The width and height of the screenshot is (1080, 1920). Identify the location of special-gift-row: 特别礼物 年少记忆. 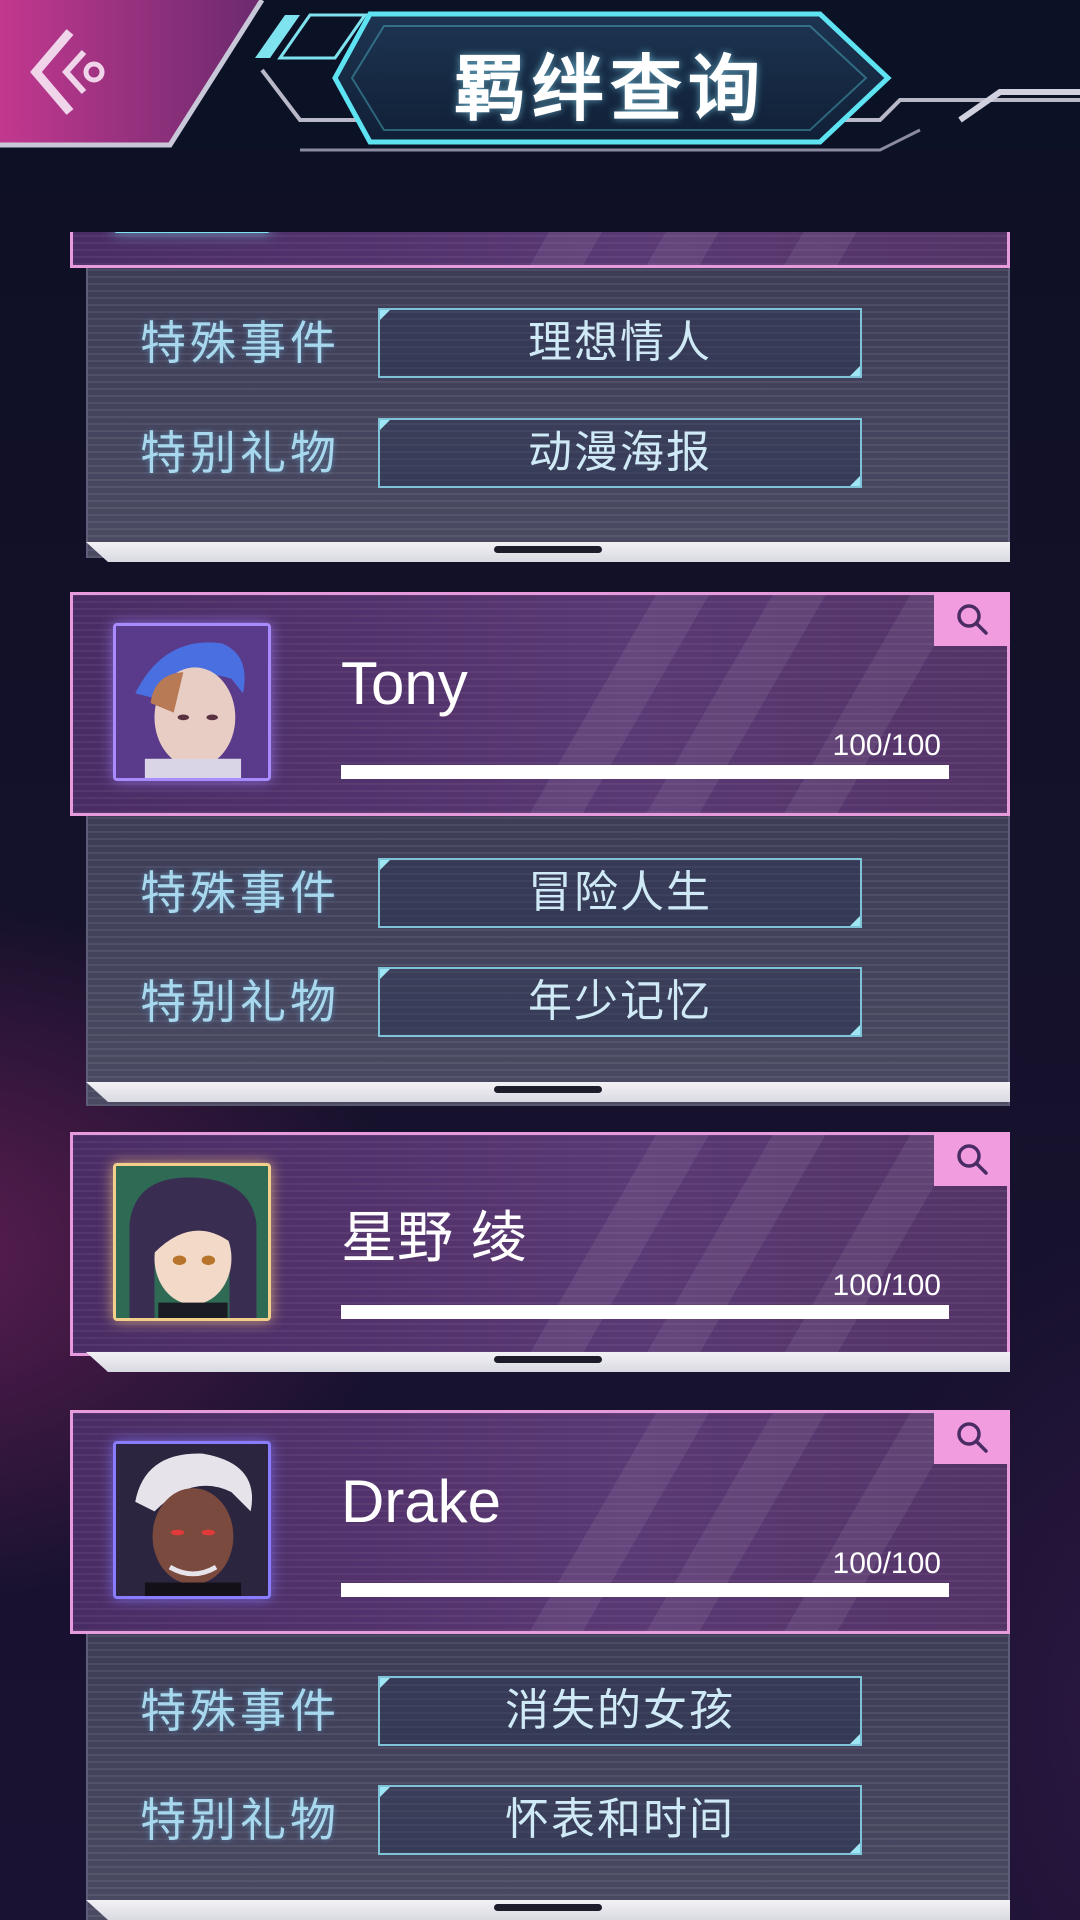
(548, 1002).